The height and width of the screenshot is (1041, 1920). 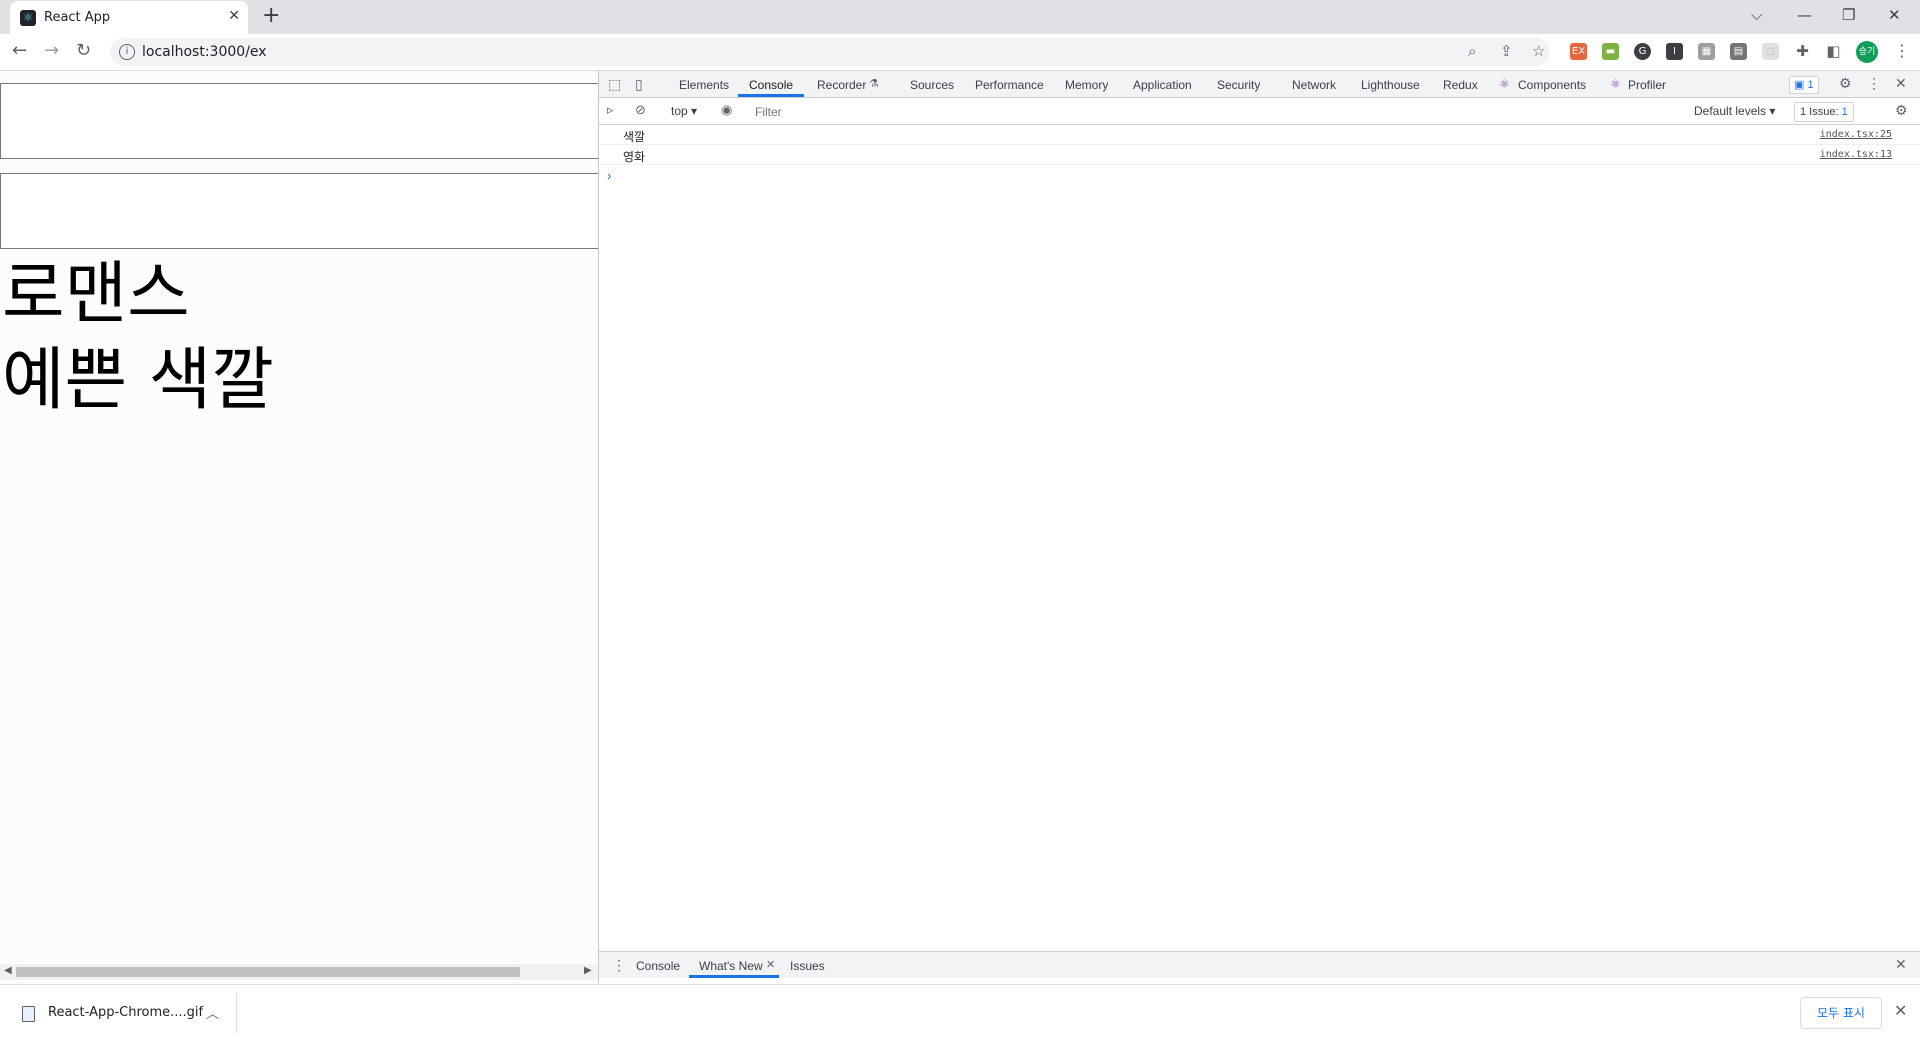 What do you see at coordinates (1506, 51) in the screenshot?
I see `share-icon: ⇪` at bounding box center [1506, 51].